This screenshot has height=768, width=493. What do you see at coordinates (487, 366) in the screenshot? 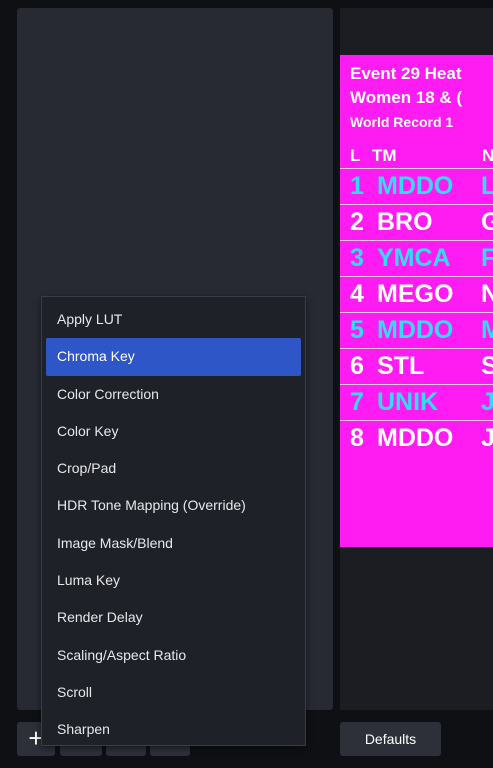
I see `row-initial: S` at bounding box center [487, 366].